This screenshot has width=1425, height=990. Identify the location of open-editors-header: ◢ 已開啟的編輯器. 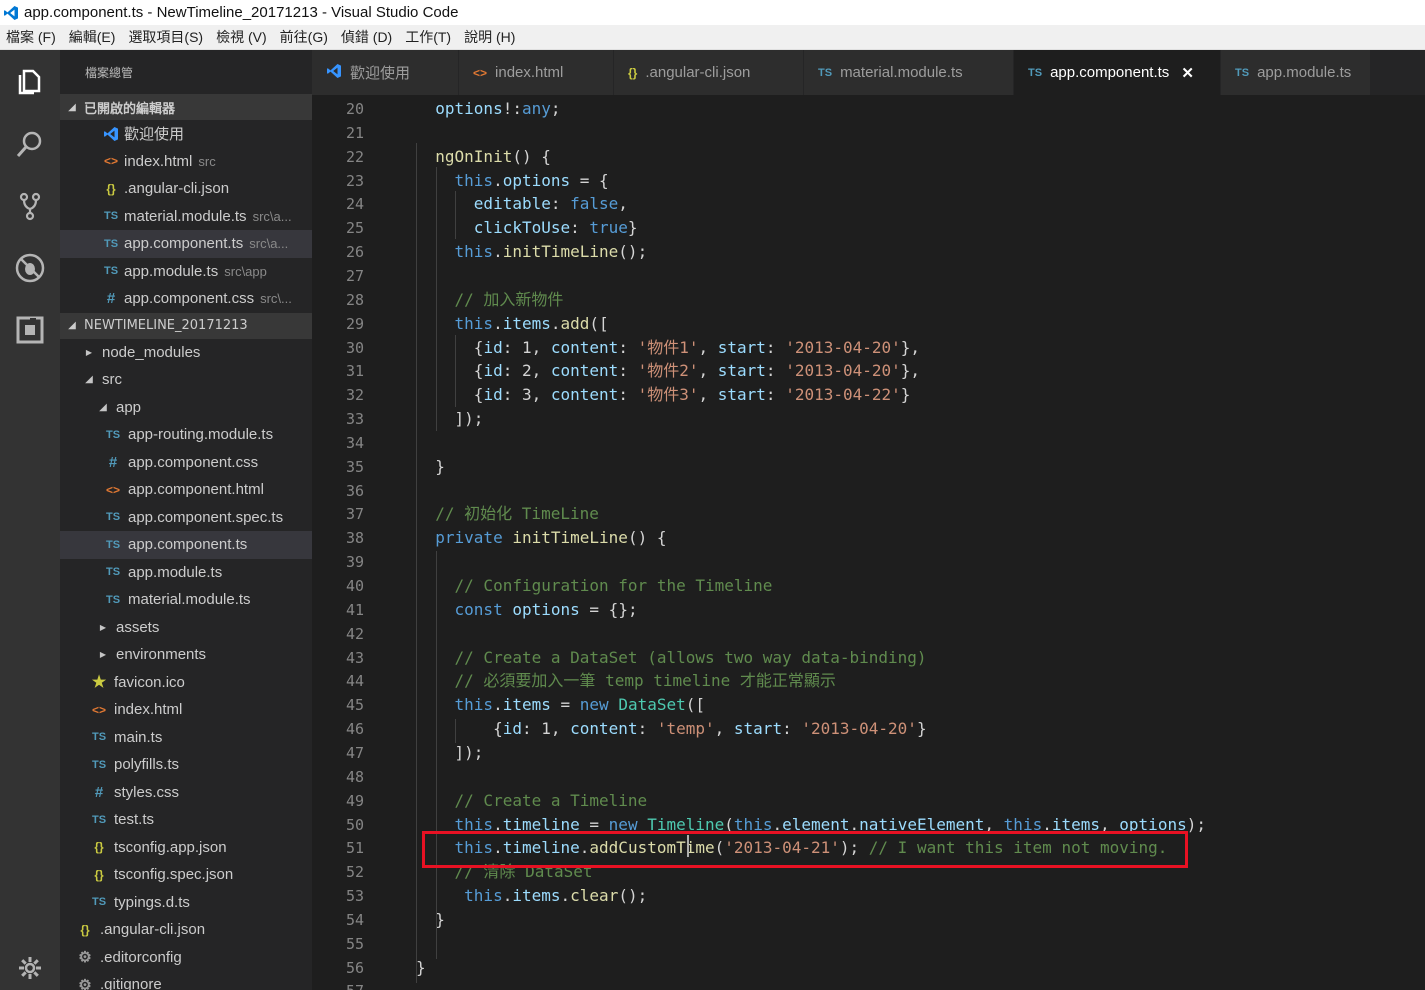
(186, 107).